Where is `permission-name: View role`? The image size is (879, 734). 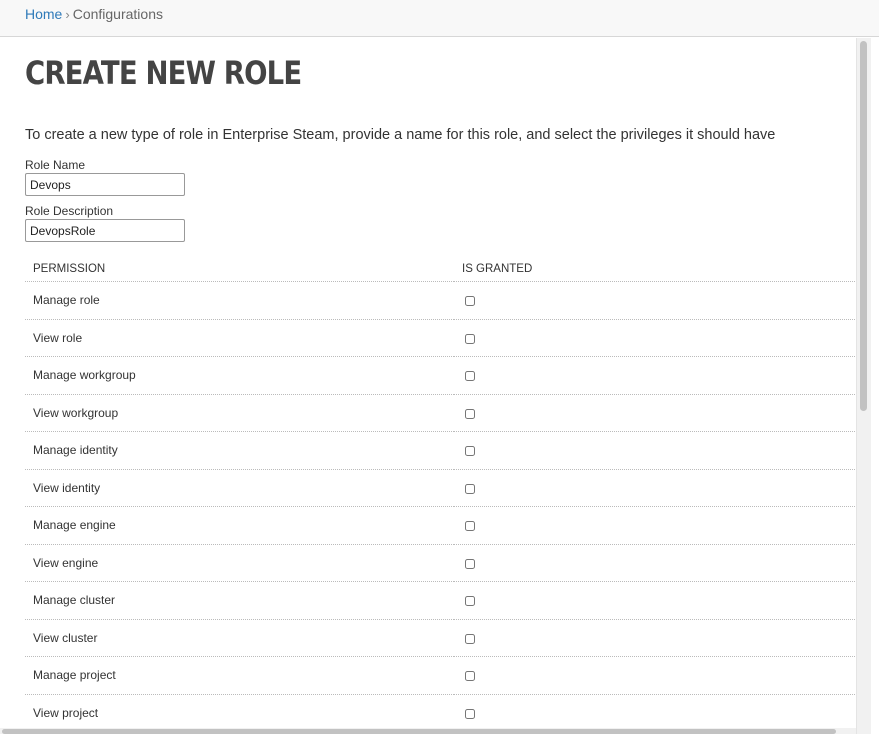
permission-name: View role is located at coordinates (239, 338).